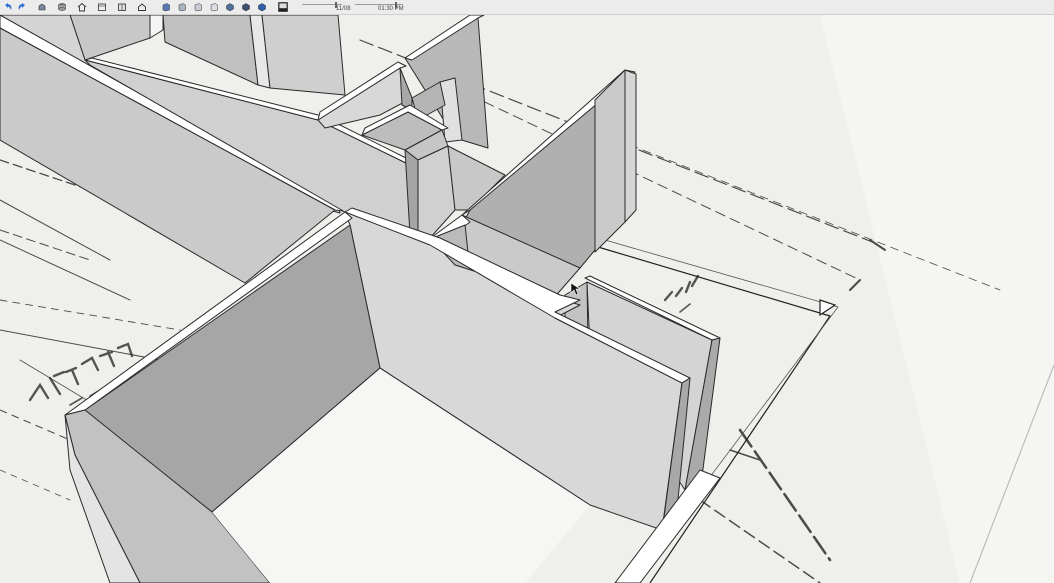 This screenshot has width=1054, height=583. Describe the element at coordinates (7, 6) in the screenshot. I see `undo-icon` at that location.